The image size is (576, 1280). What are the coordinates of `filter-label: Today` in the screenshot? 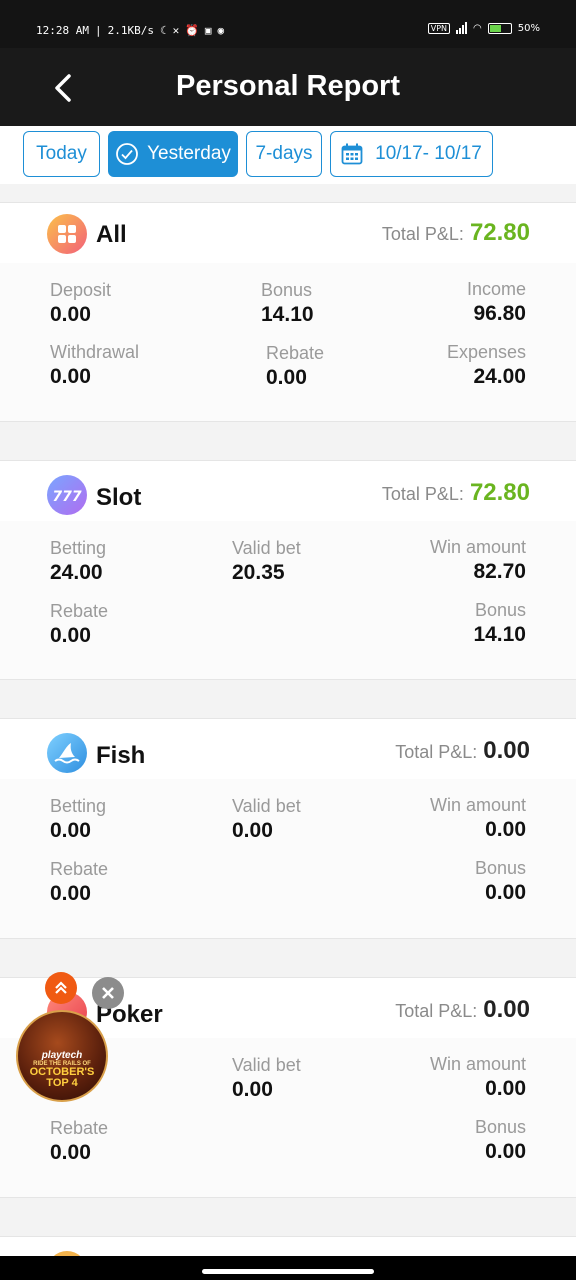 It's located at (61, 153).